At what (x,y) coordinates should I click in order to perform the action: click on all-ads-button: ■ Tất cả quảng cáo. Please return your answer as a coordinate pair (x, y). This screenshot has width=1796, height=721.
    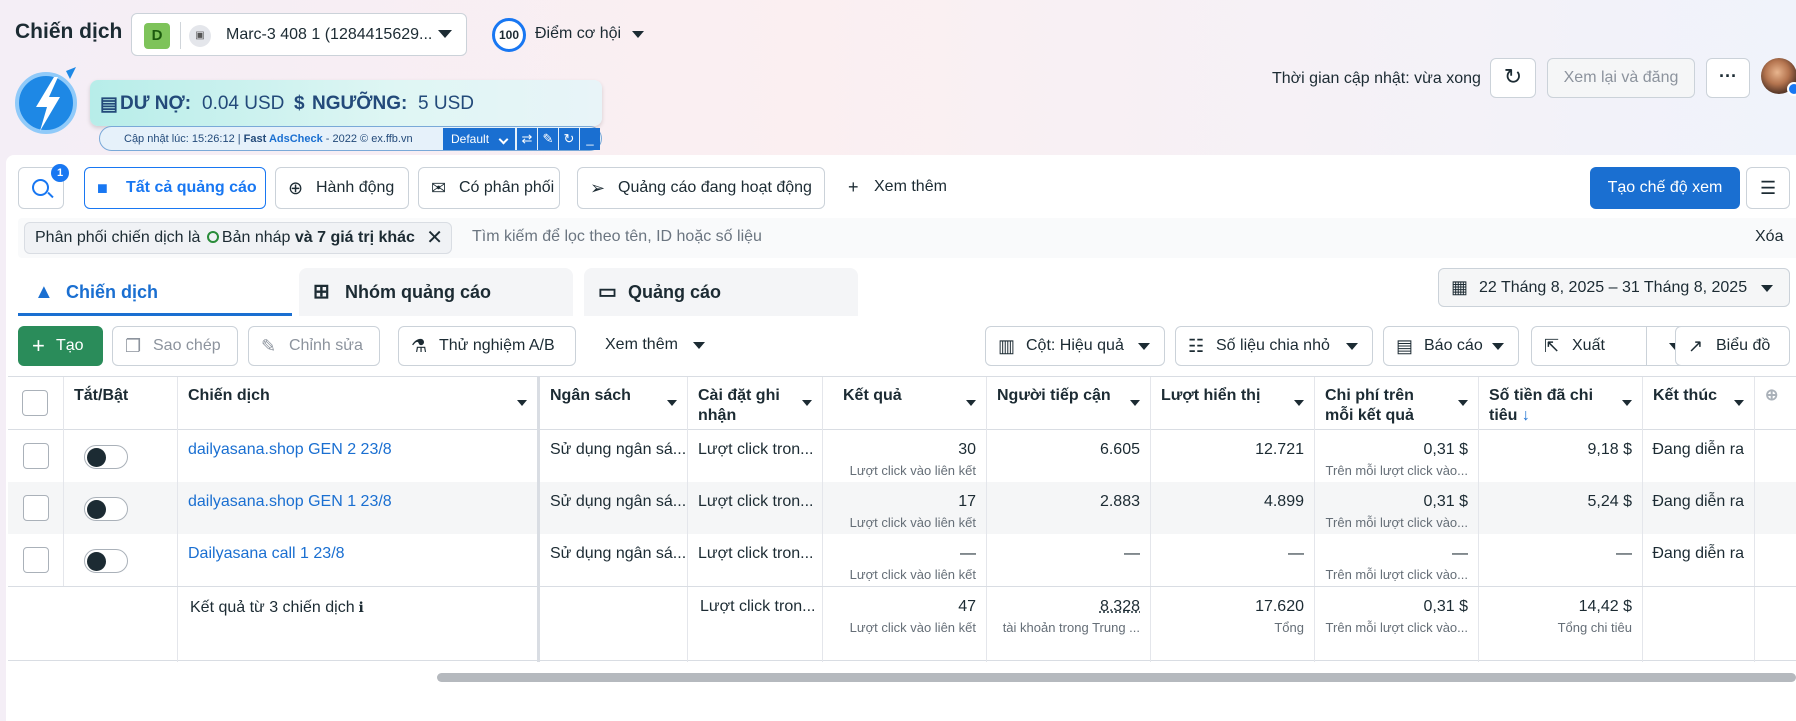
    Looking at the image, I should click on (175, 188).